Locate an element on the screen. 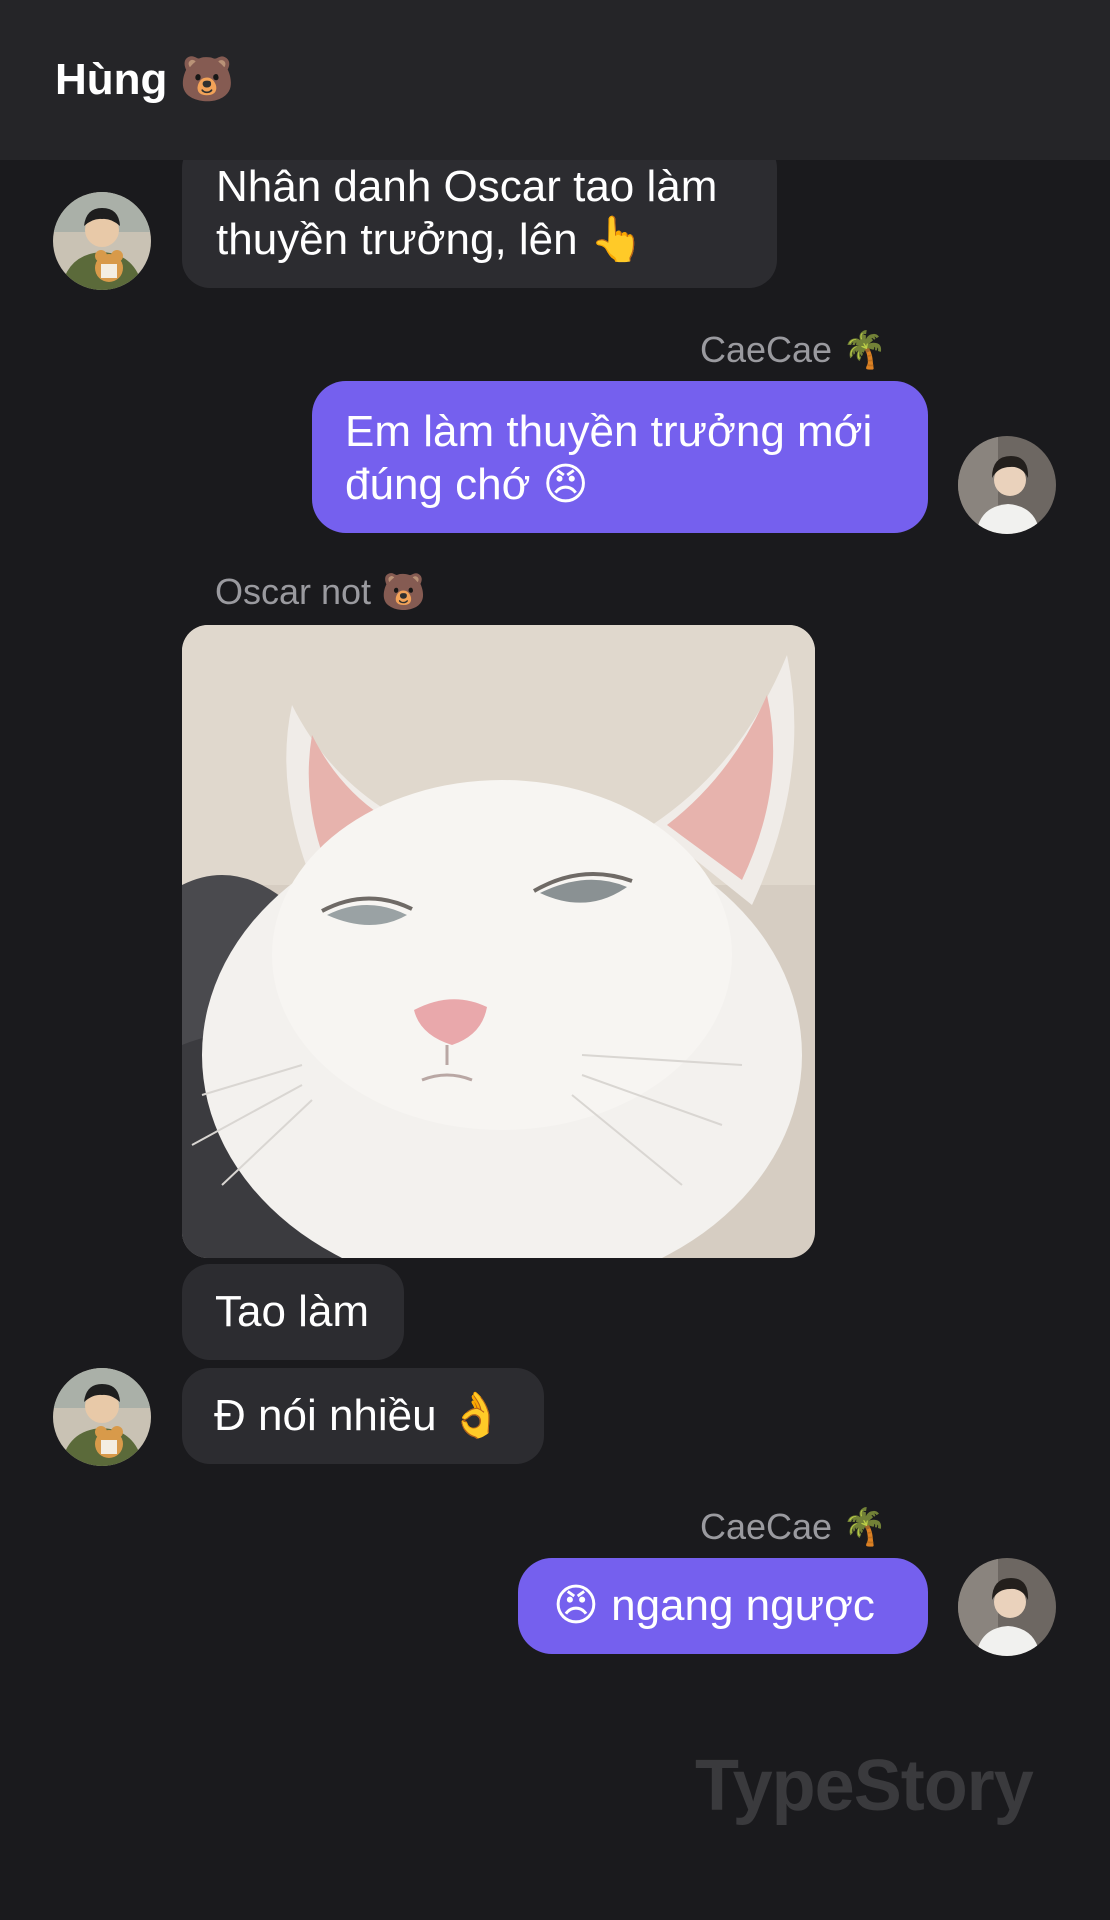  message-bubble-outgoing: Em làm thuyền trưởng mới đúng chớ 😠 is located at coordinates (620, 457).